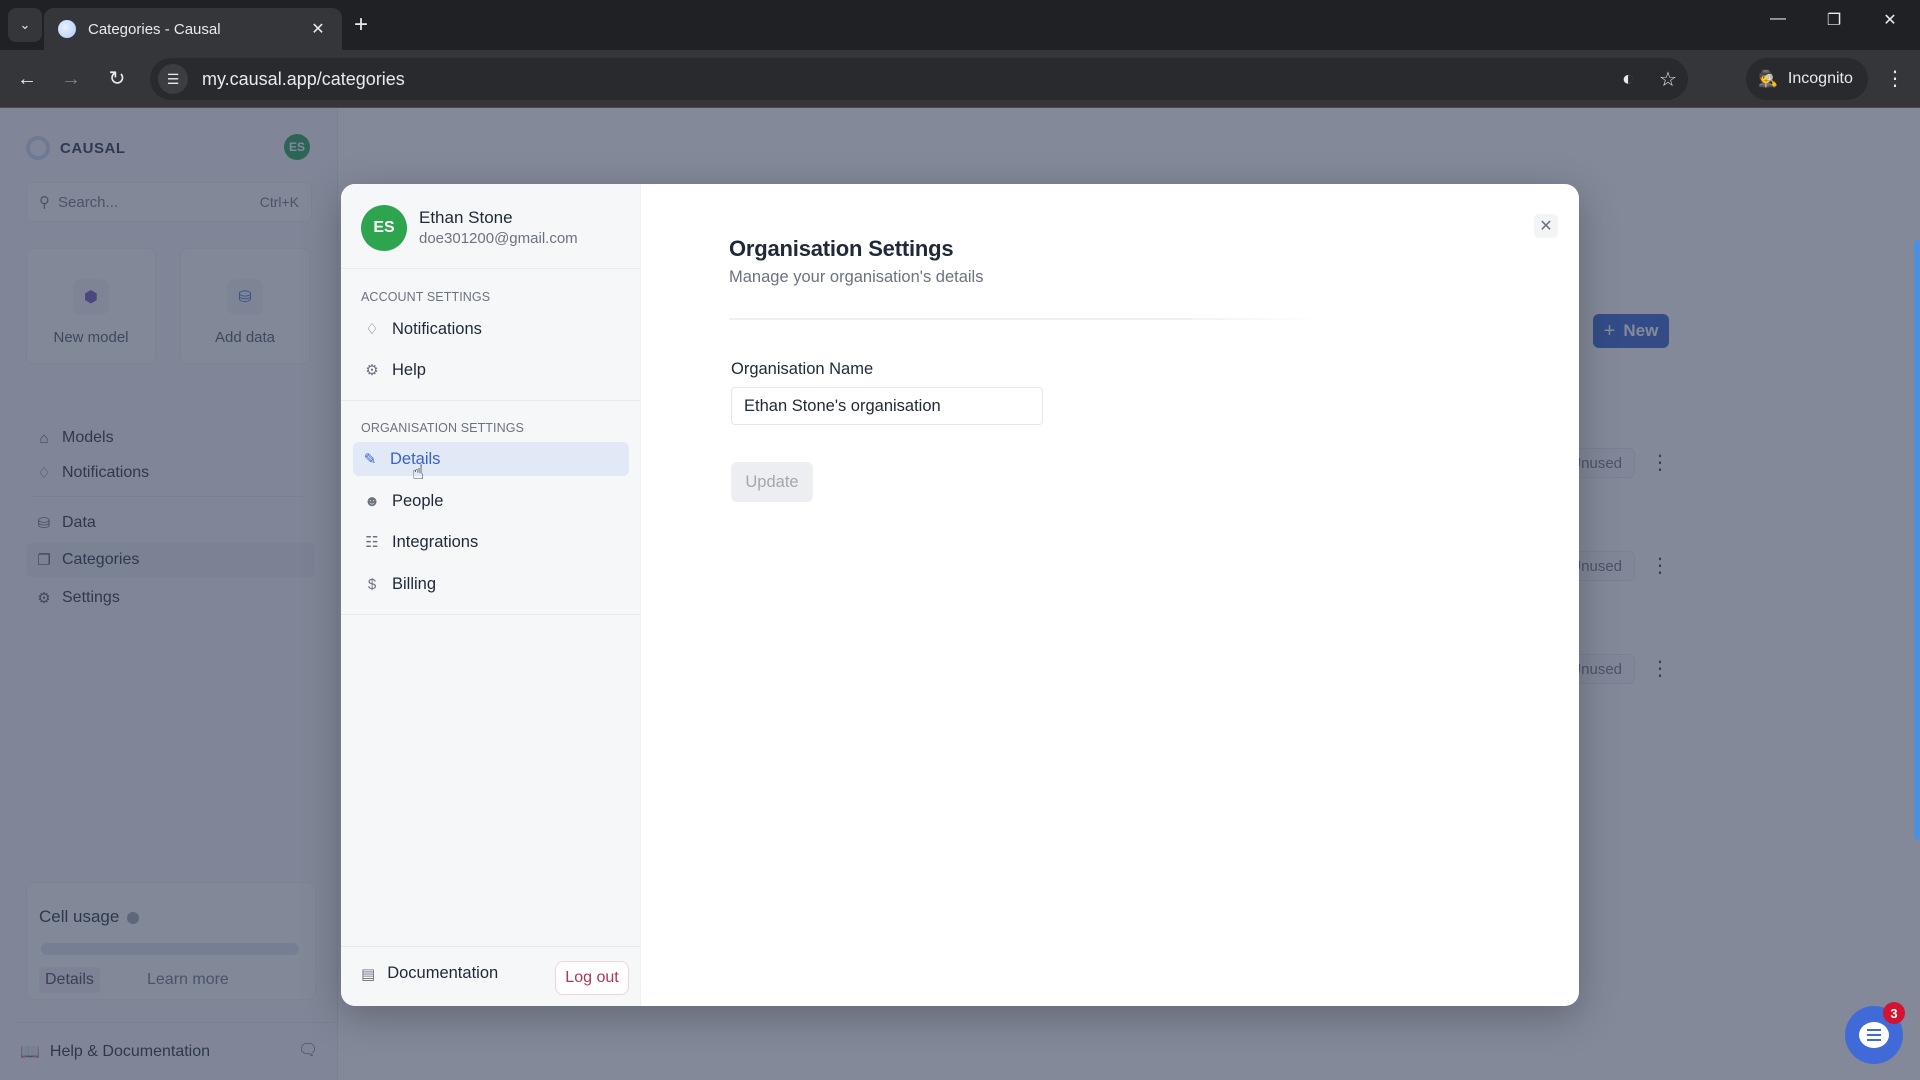 Image resolution: width=1920 pixels, height=1080 pixels. What do you see at coordinates (492, 370) in the screenshot?
I see `settings-item-help: ⚙ Help` at bounding box center [492, 370].